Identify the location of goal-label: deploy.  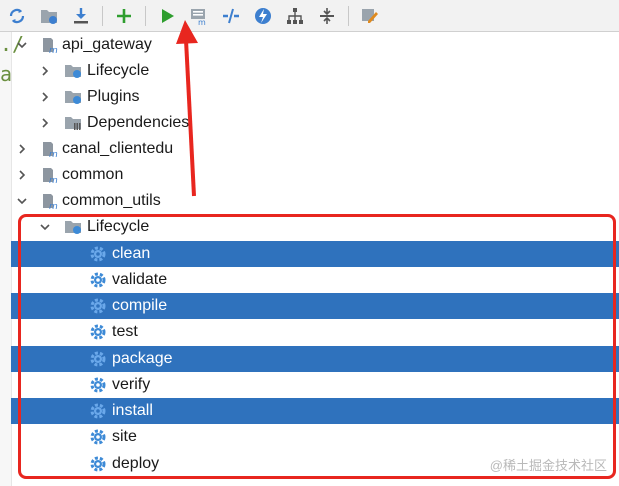
(136, 463).